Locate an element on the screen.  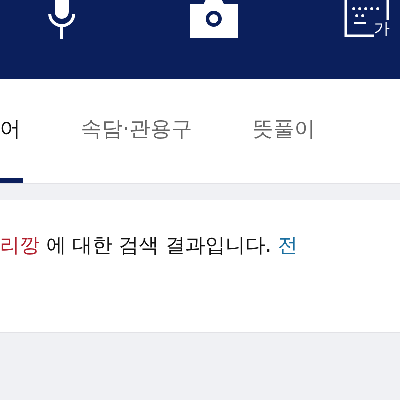
tab: 뜻풀이 is located at coordinates (284, 131).